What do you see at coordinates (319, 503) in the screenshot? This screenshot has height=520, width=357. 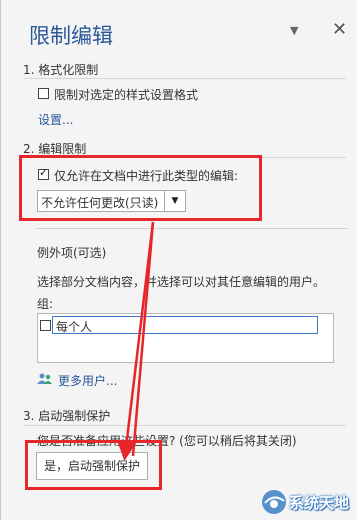 I see `watermark-text: 系统天地` at bounding box center [319, 503].